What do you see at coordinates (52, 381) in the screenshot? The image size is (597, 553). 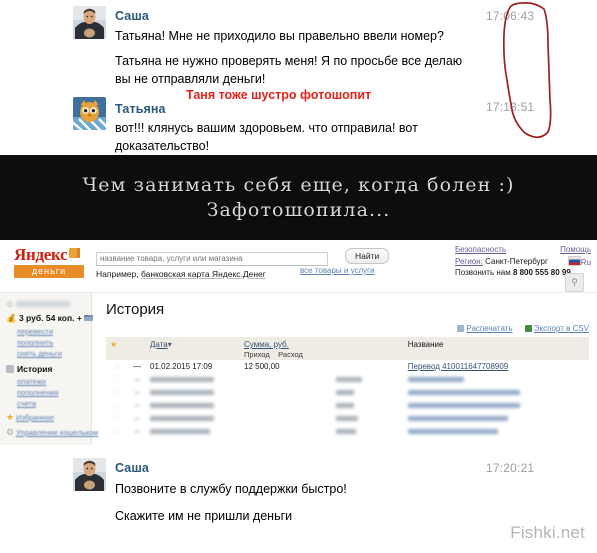 I see `sidebar-link-payments: платежи` at bounding box center [52, 381].